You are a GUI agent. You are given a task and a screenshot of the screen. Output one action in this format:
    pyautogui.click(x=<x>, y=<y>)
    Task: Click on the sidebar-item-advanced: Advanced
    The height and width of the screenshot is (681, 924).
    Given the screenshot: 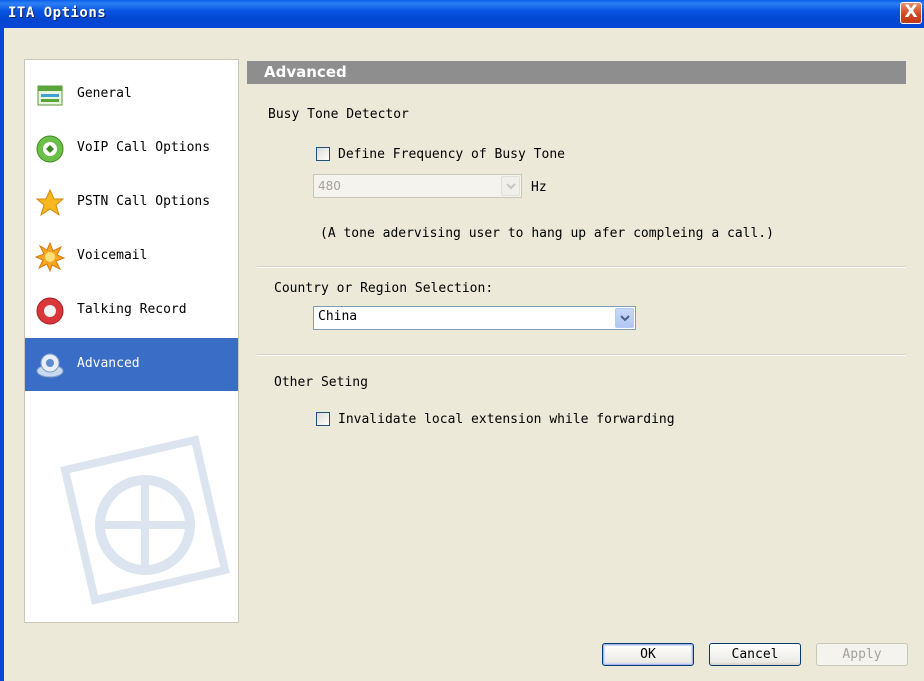 What is the action you would take?
    pyautogui.click(x=131, y=364)
    